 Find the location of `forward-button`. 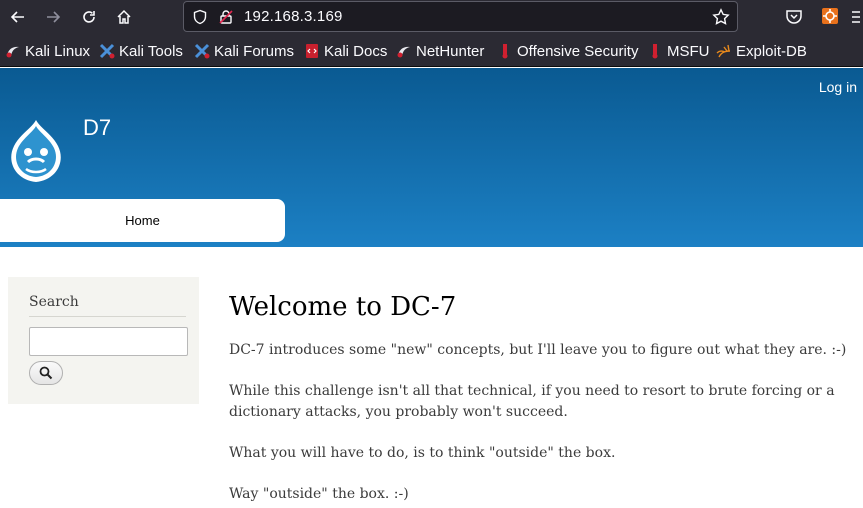

forward-button is located at coordinates (53, 17).